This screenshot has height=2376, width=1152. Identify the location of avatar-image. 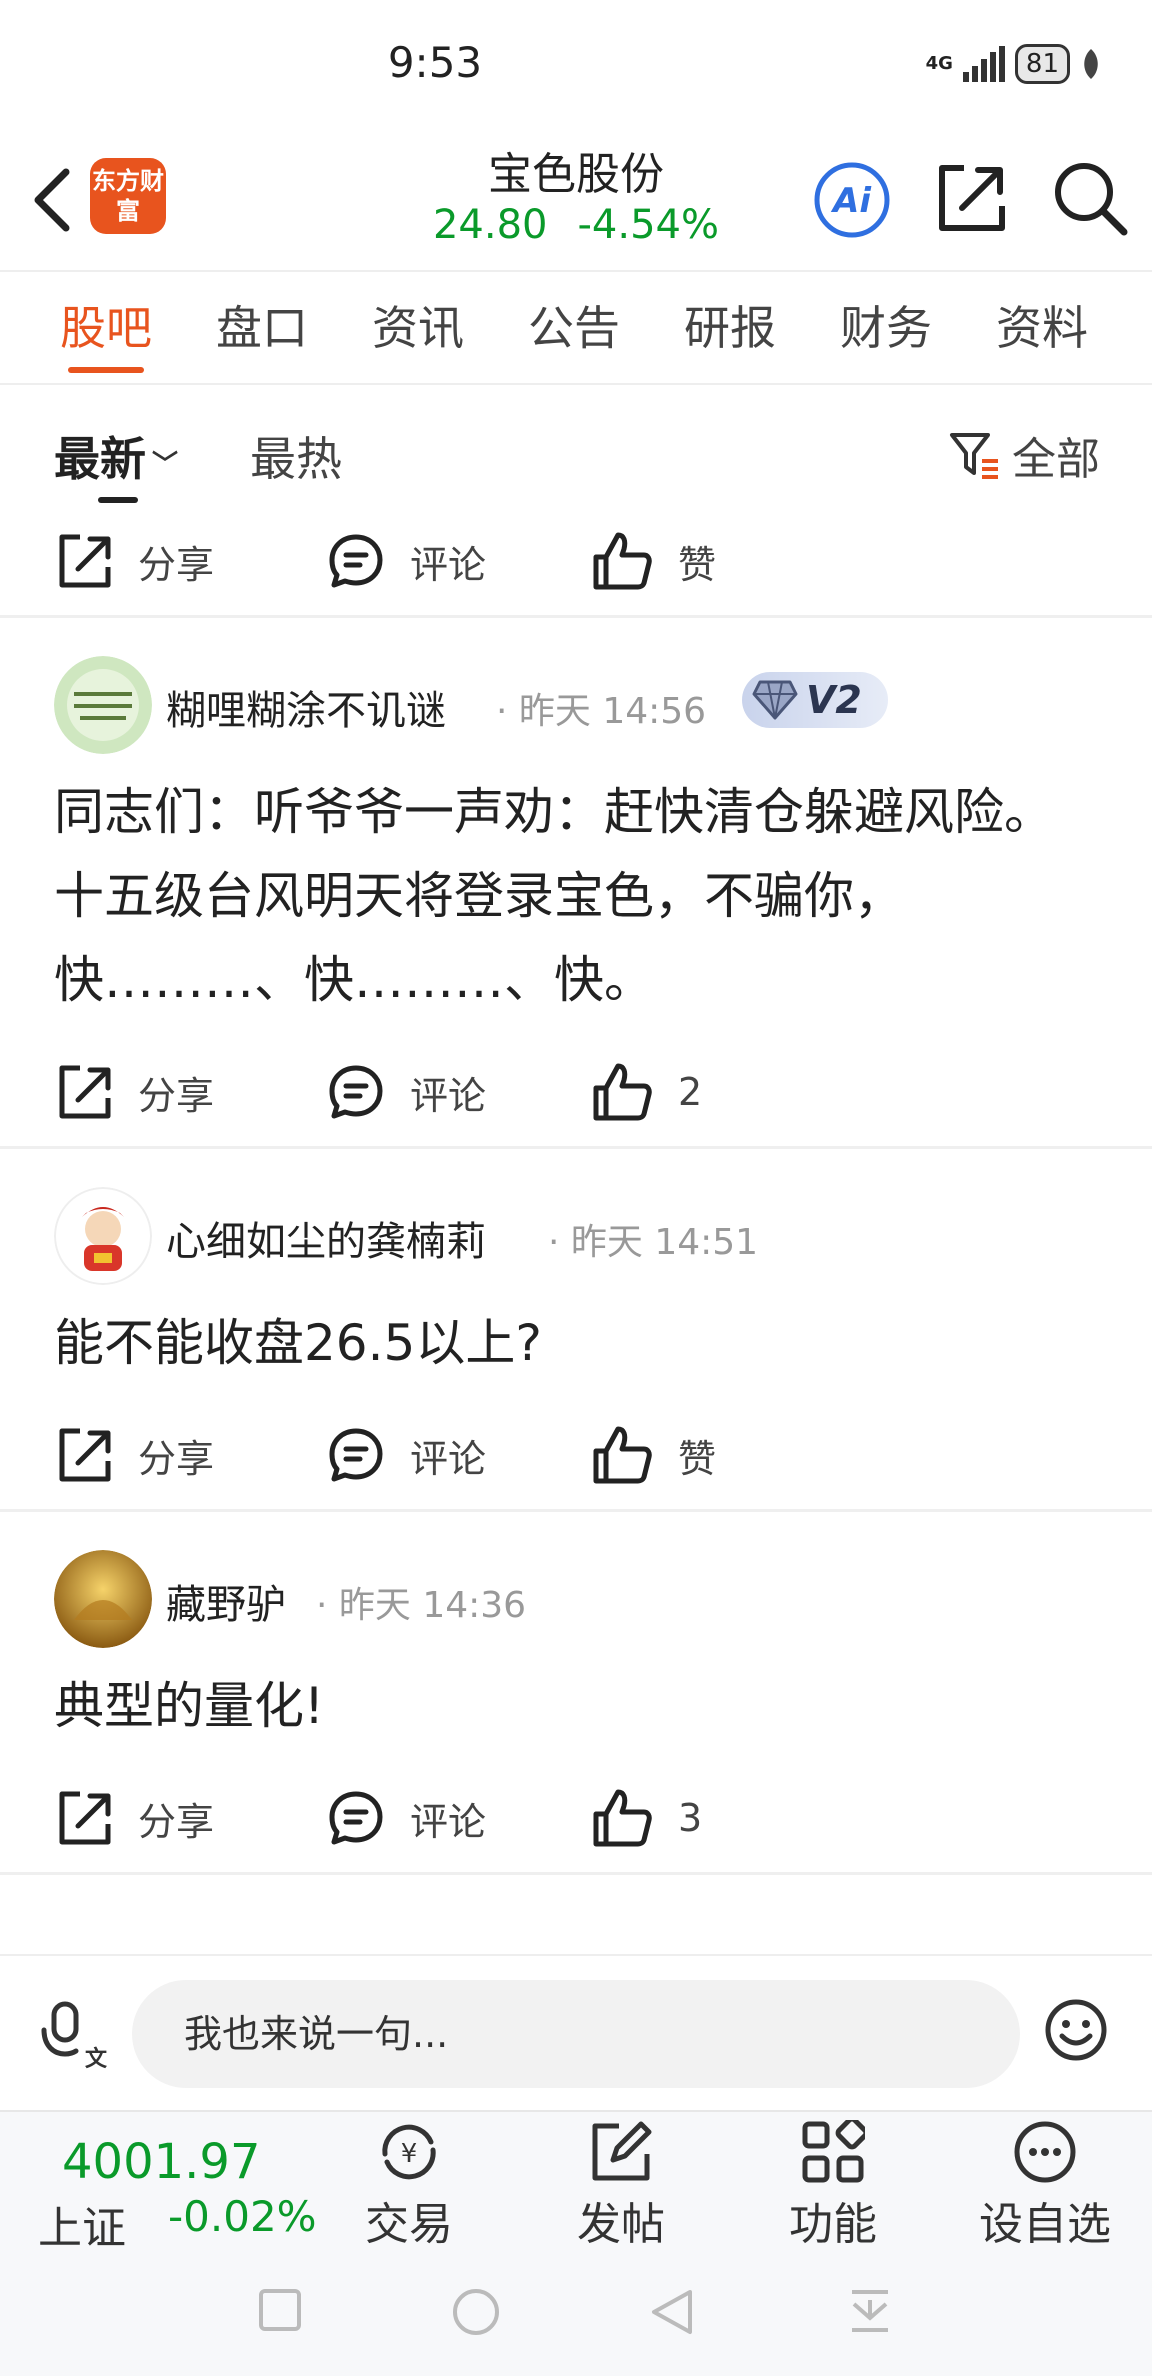
(103, 705).